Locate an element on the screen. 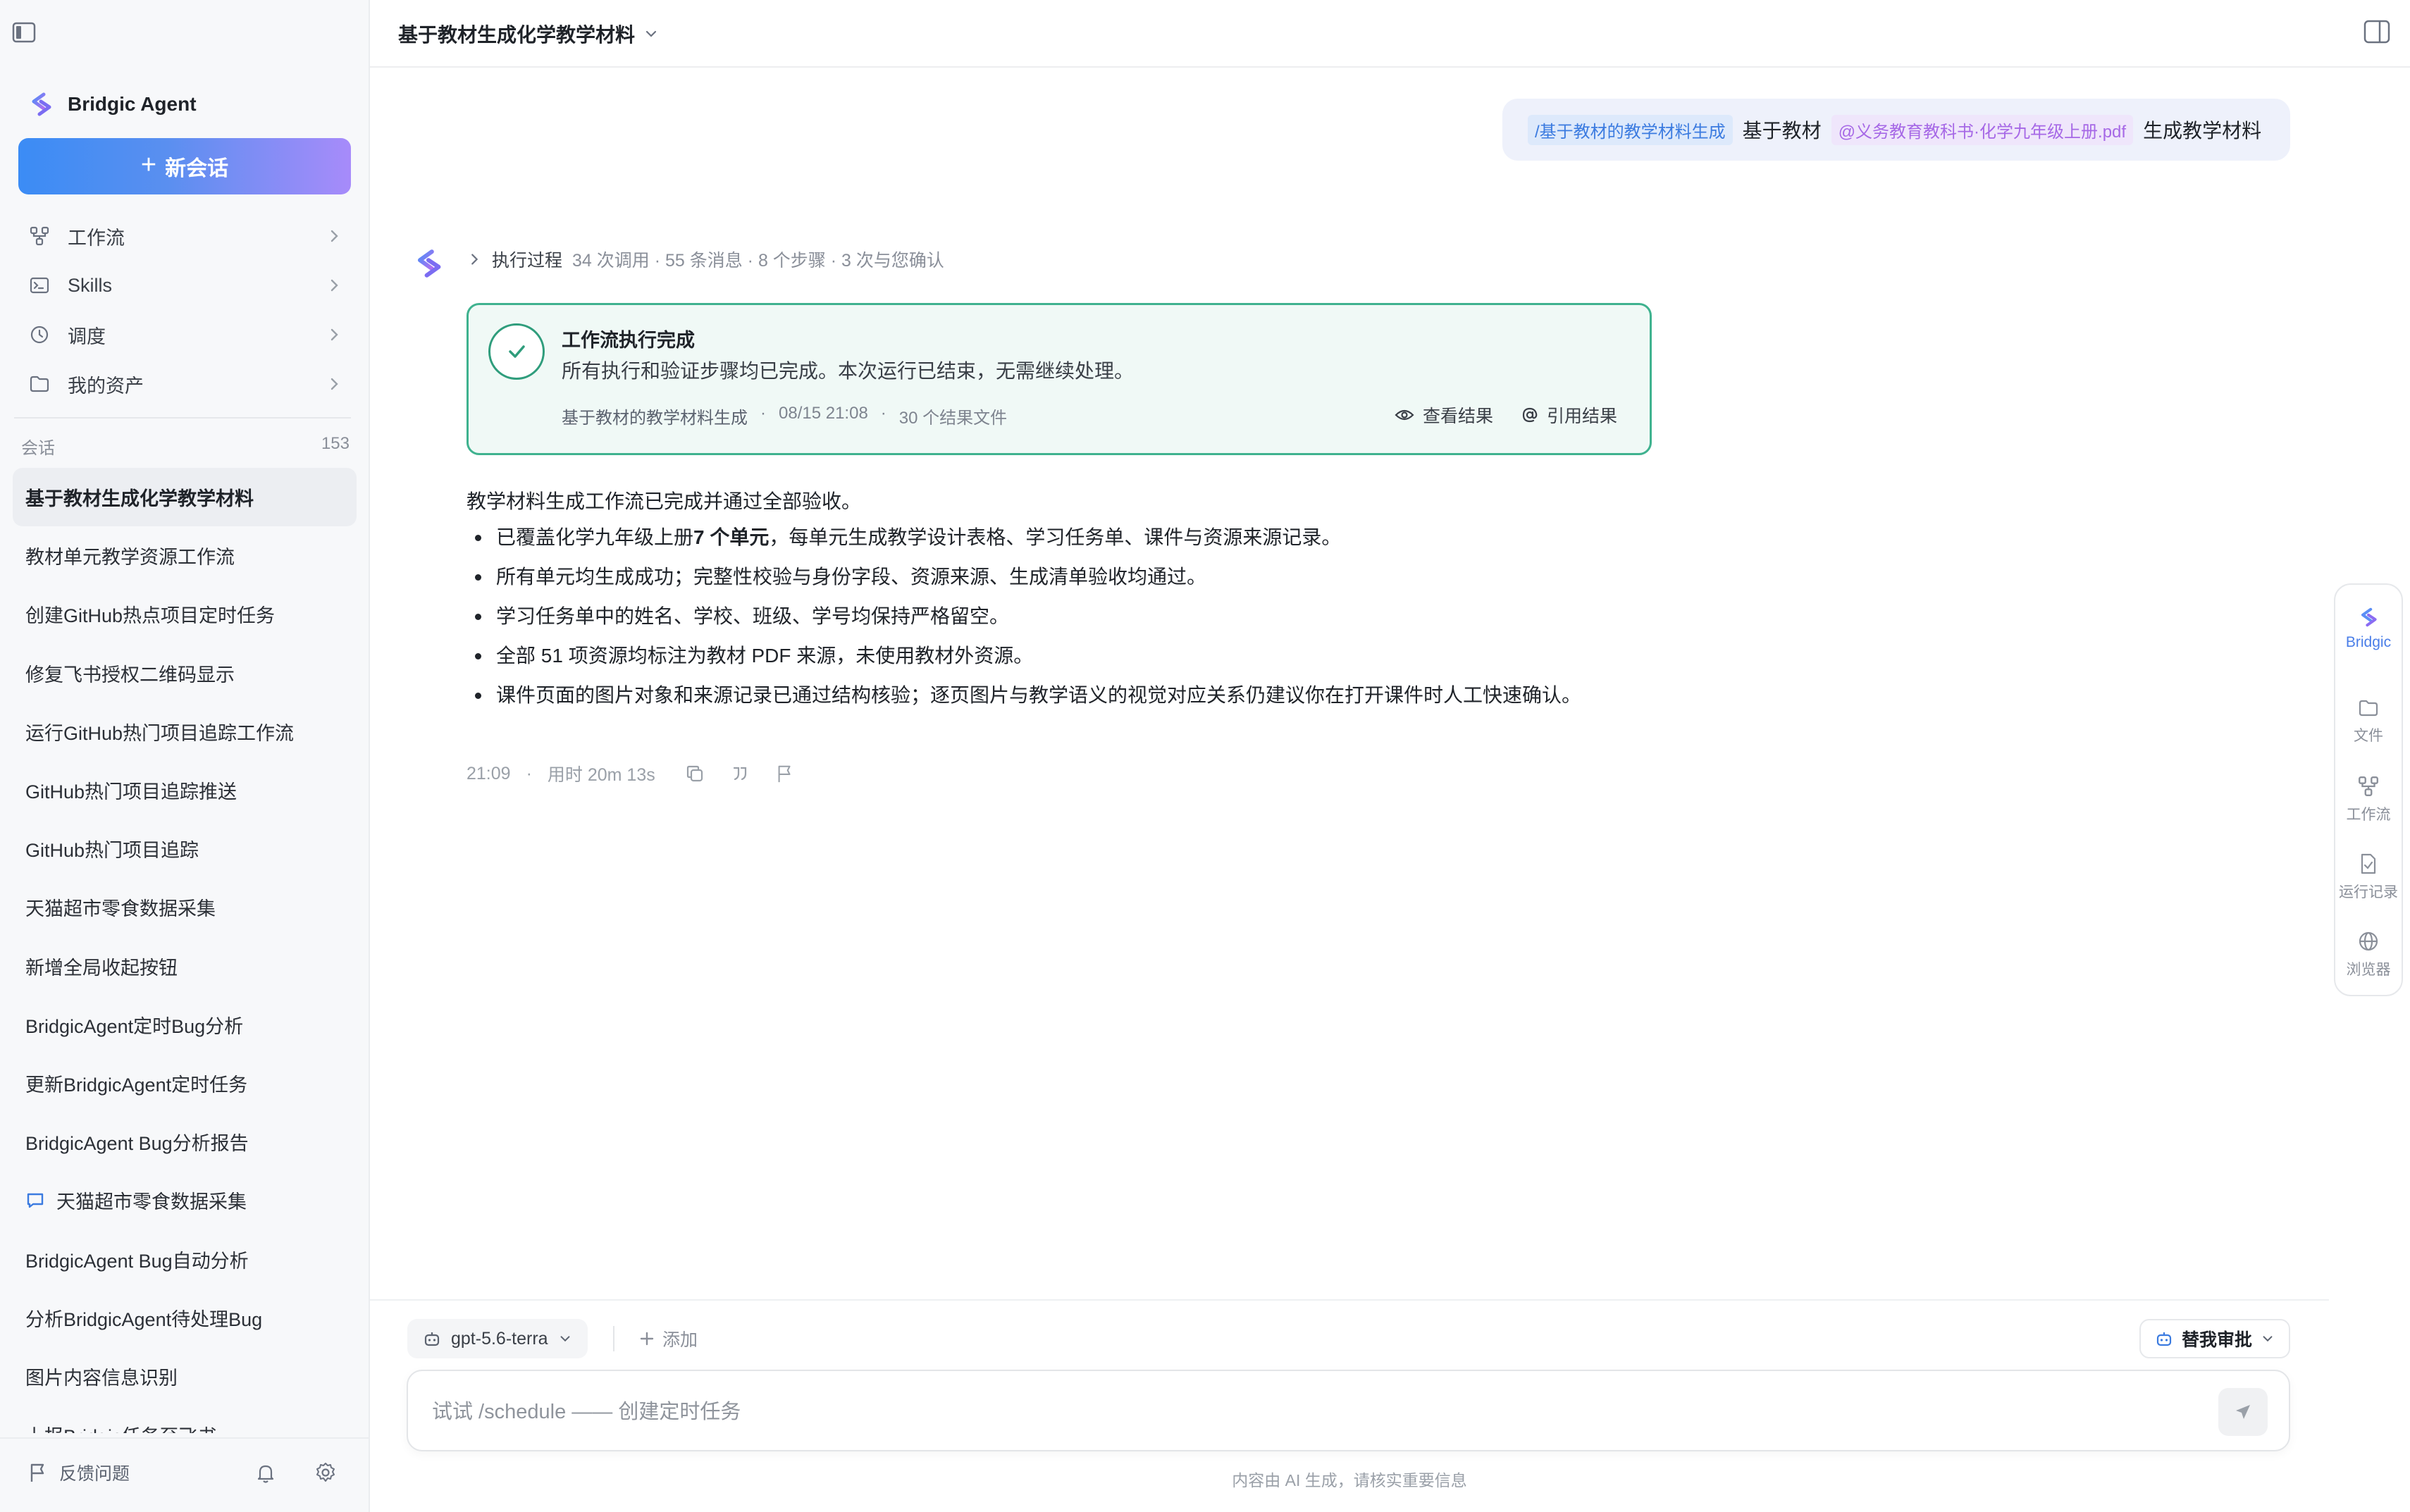 Image resolution: width=2410 pixels, height=1512 pixels. sessions-label: 会话 is located at coordinates (38, 448).